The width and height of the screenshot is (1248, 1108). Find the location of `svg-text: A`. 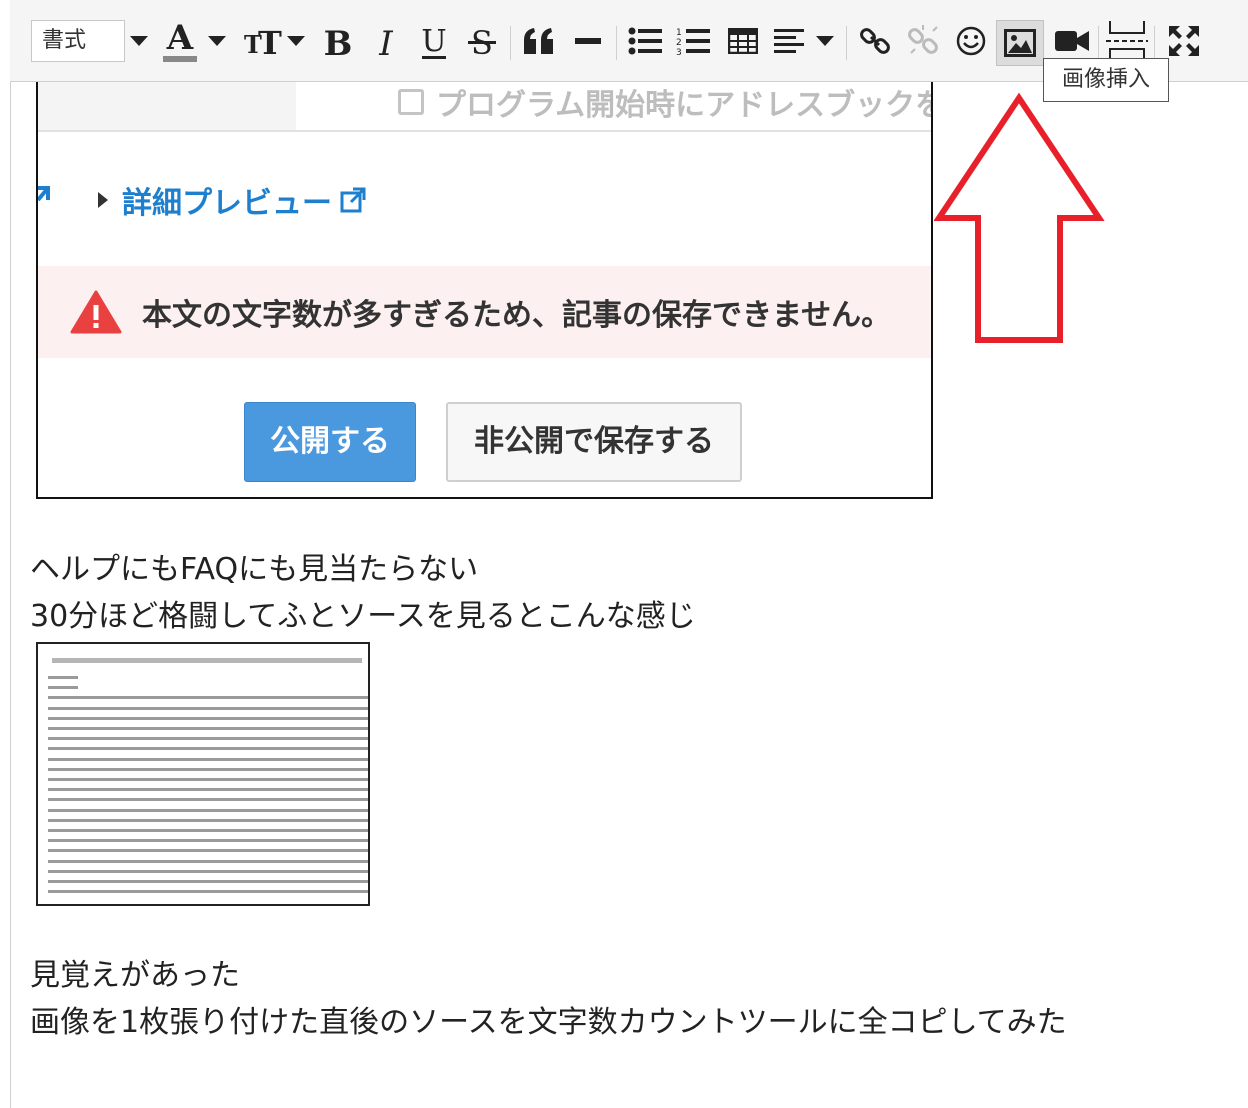

svg-text: A is located at coordinates (180, 38).